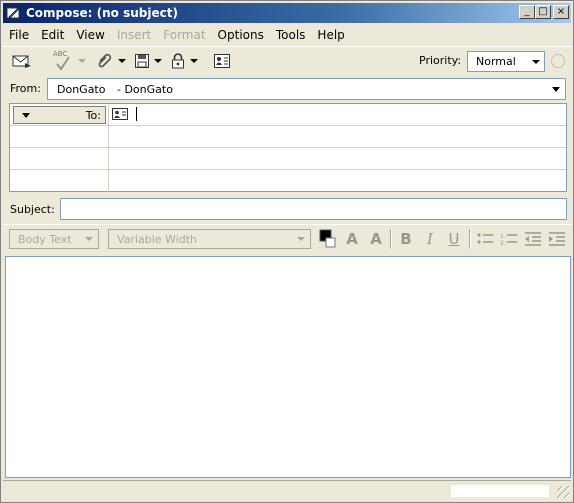  I want to click on send-icon, so click(21, 61).